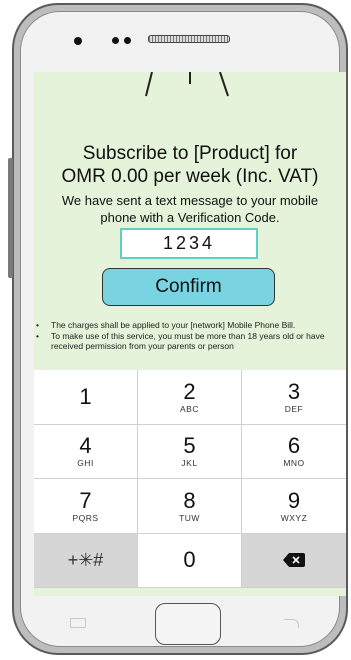  I want to click on title-line-1: Subscribe to [Product] for, so click(190, 153).